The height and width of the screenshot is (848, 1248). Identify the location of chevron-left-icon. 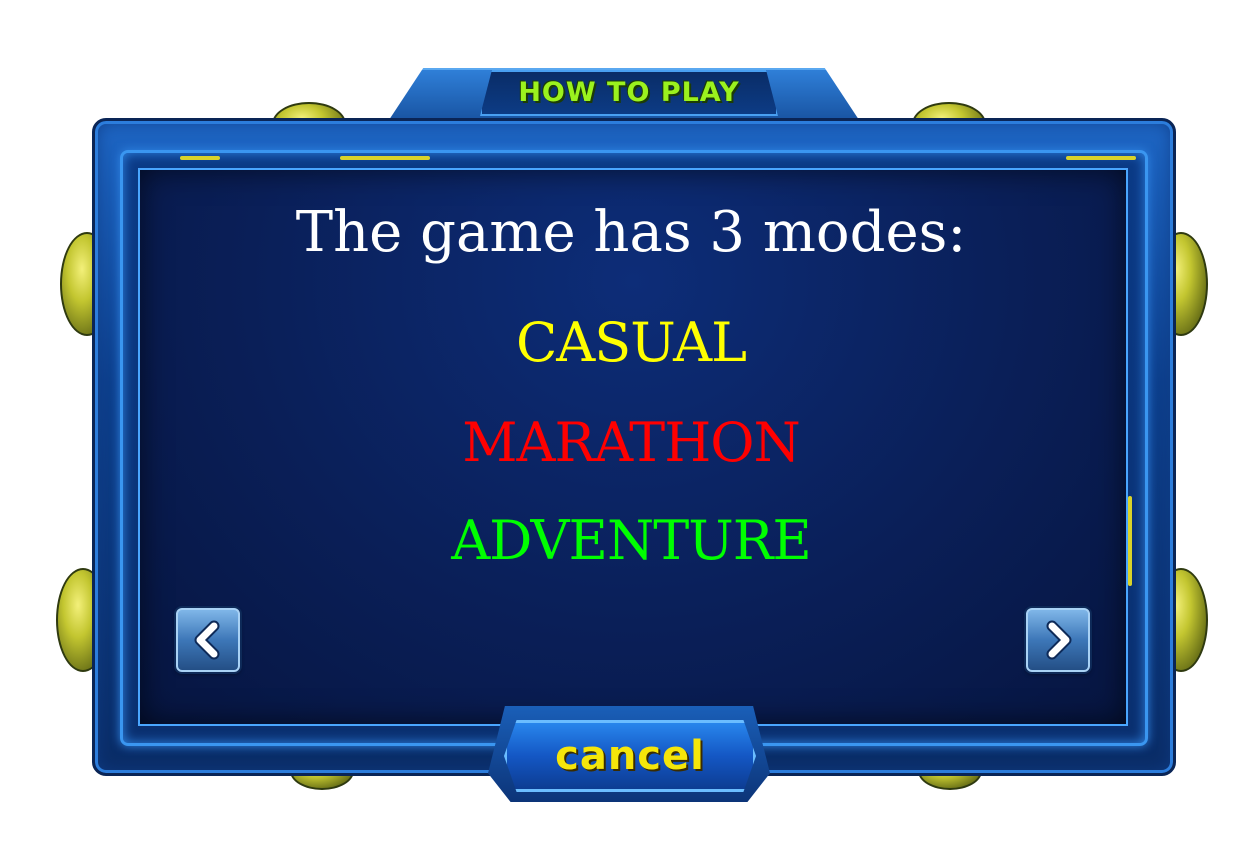
(207, 640).